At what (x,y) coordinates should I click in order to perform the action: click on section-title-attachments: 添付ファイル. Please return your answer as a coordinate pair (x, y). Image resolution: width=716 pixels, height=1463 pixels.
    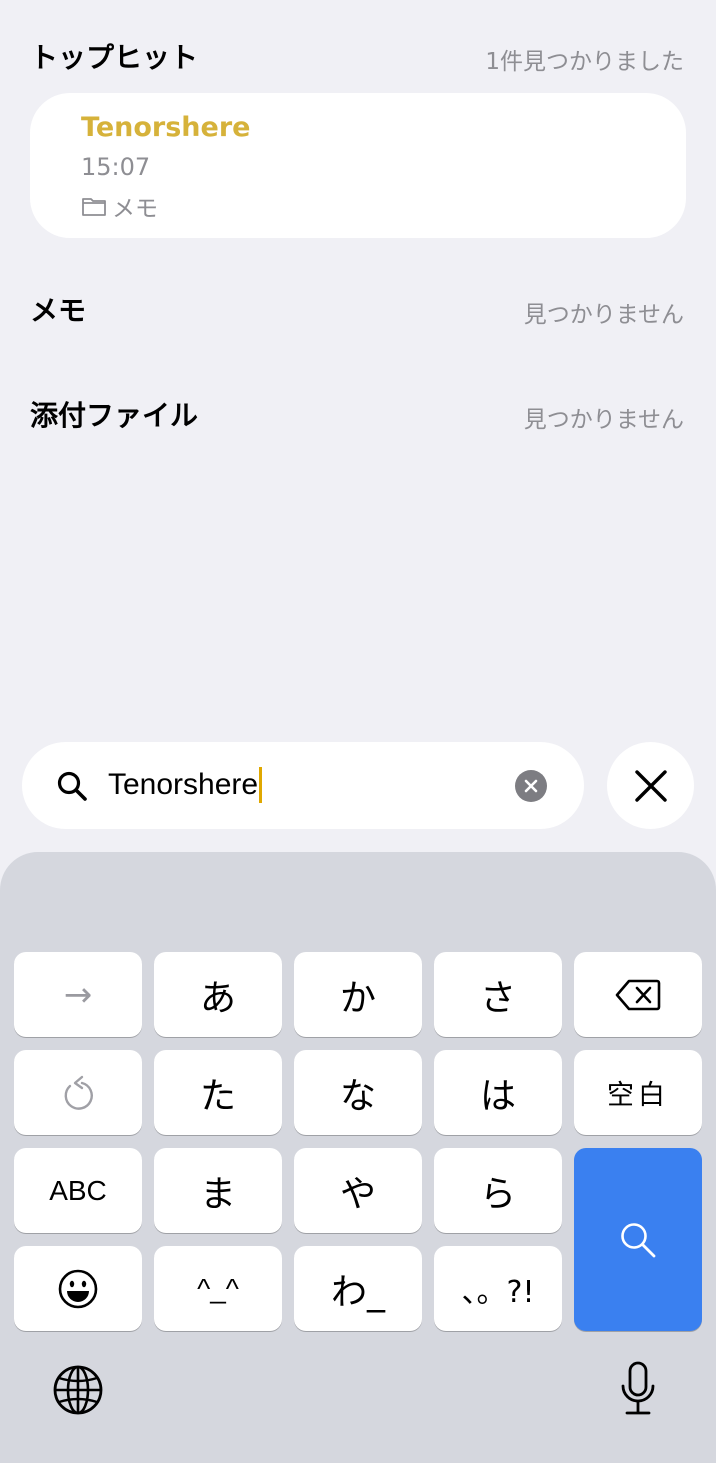
    Looking at the image, I should click on (114, 415).